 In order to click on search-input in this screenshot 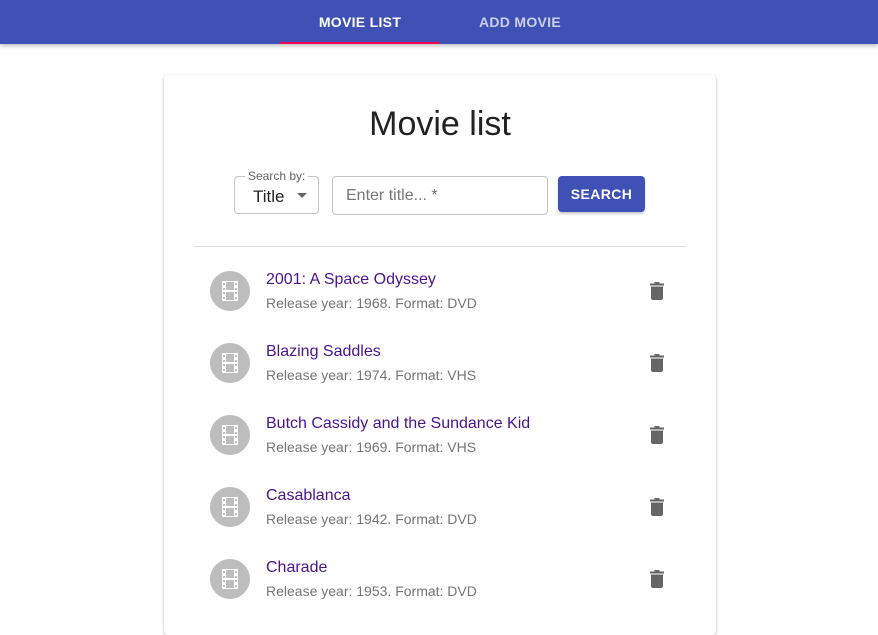, I will do `click(440, 195)`.